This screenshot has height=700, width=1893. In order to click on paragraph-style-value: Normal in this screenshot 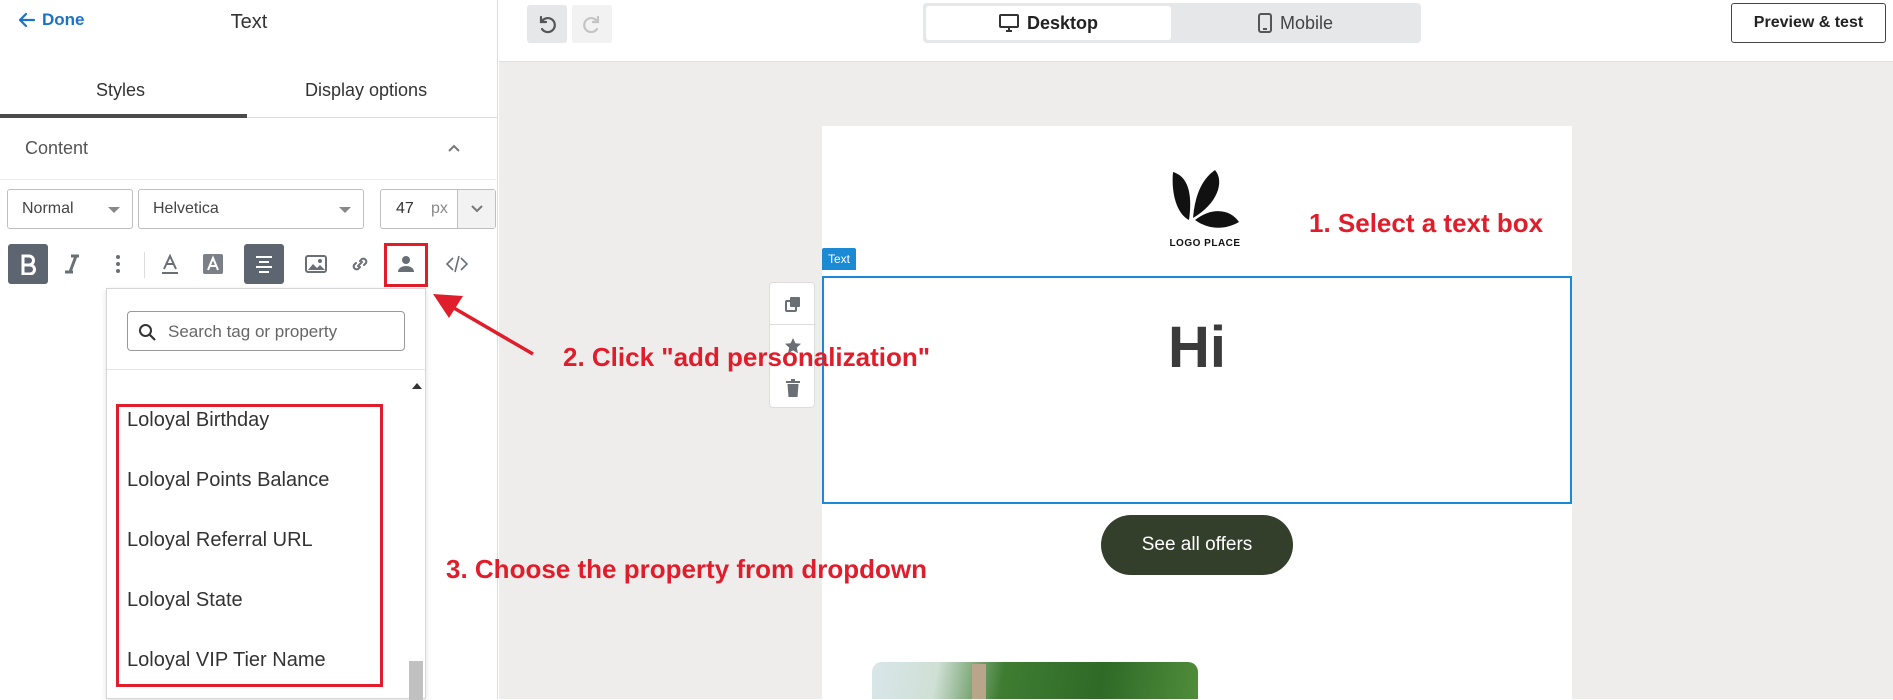, I will do `click(48, 208)`.